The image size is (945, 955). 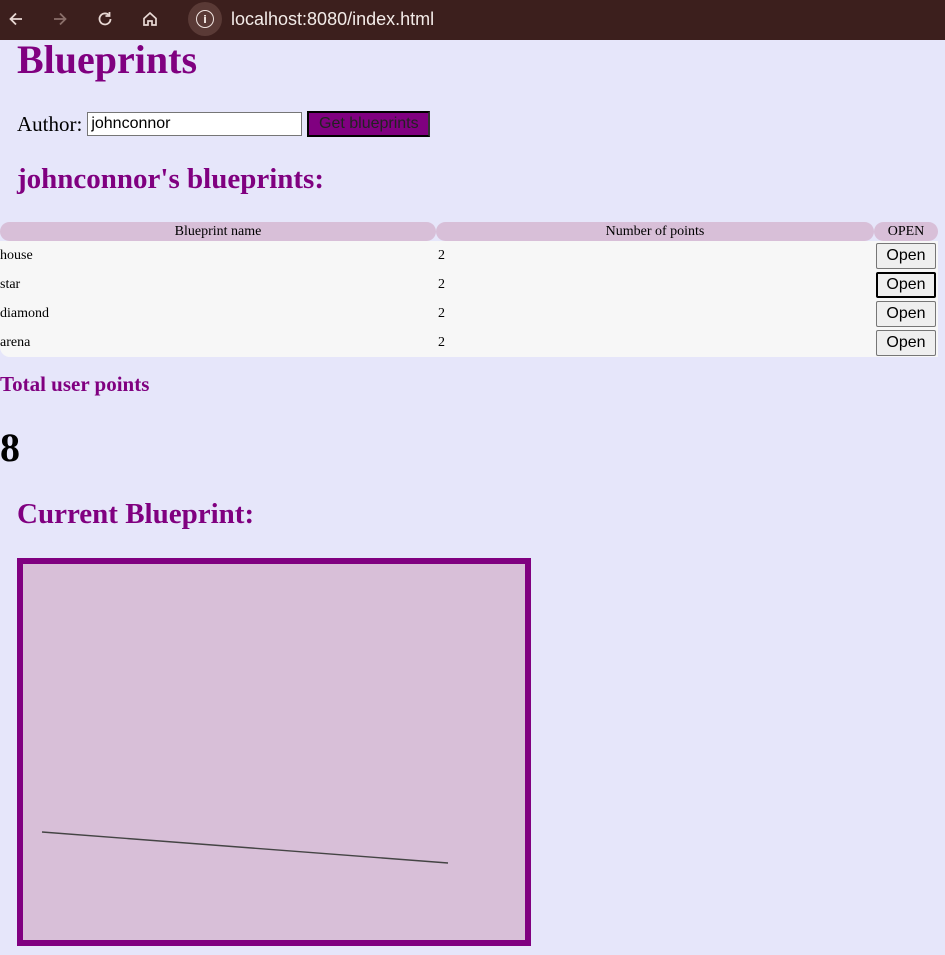 I want to click on table-header-row: Blueprint name Number of points OPEN, so click(x=469, y=231).